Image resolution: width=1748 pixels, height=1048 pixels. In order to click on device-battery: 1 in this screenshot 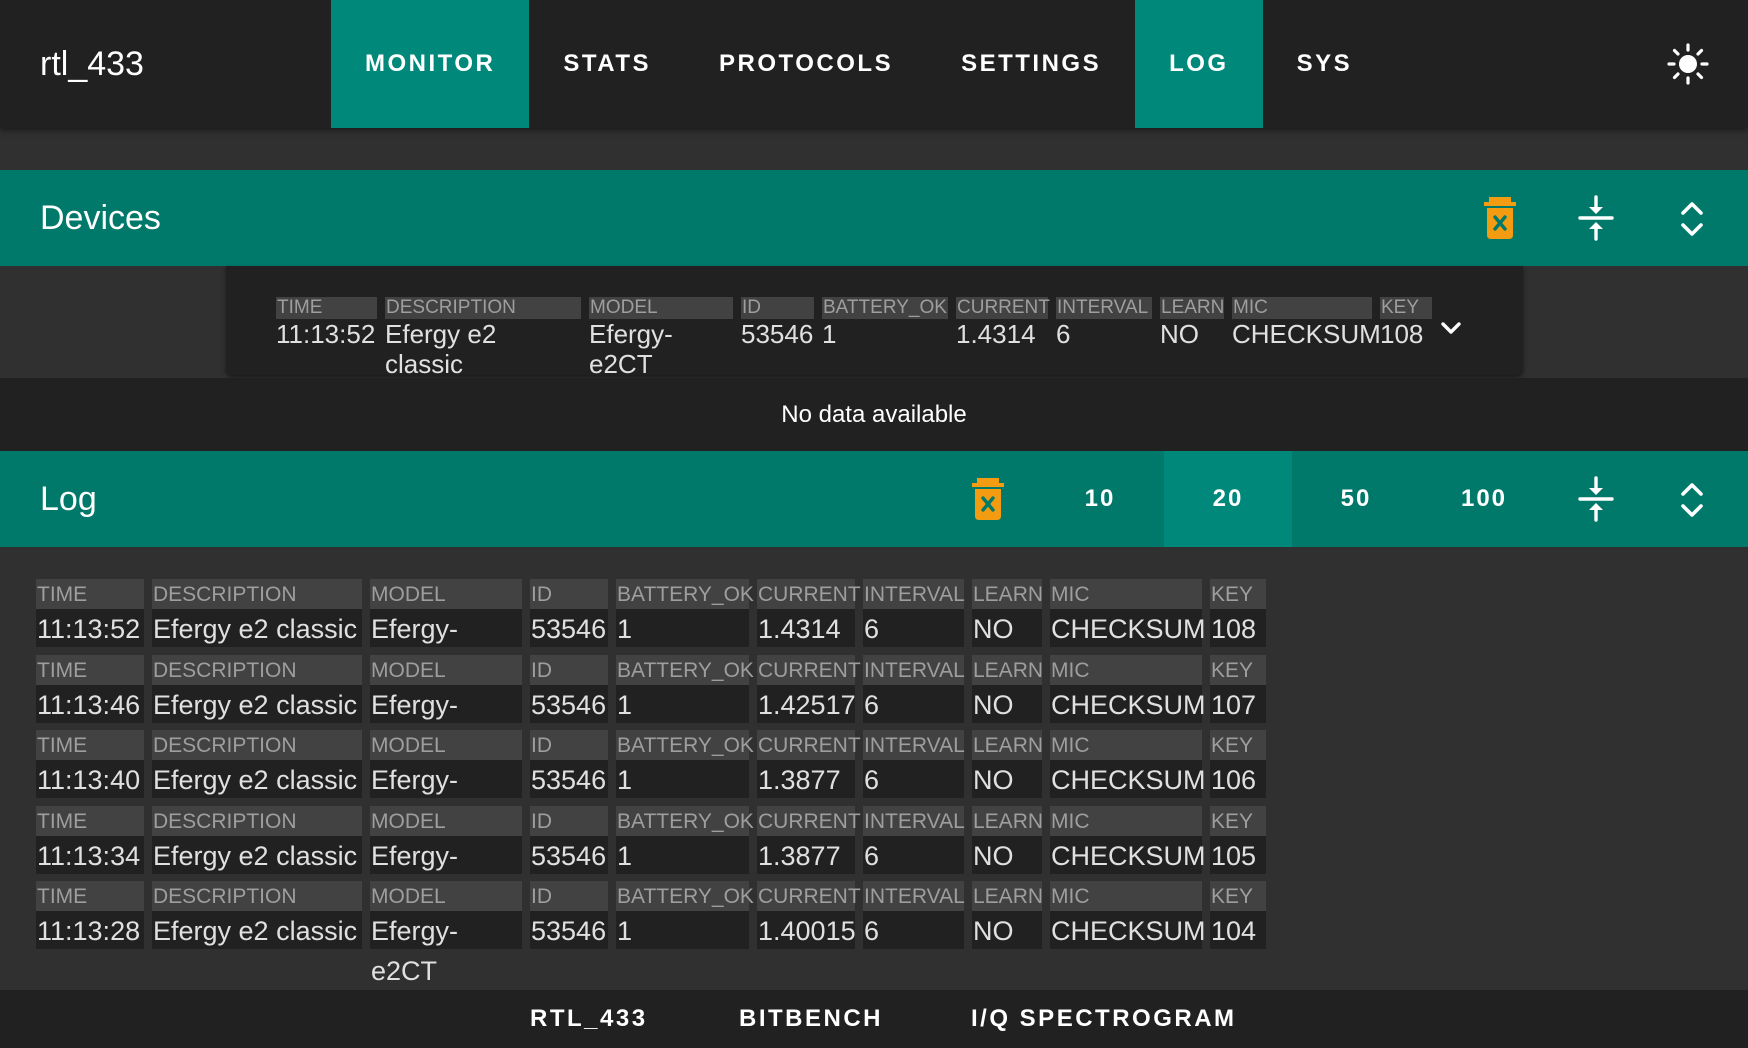, I will do `click(829, 334)`.